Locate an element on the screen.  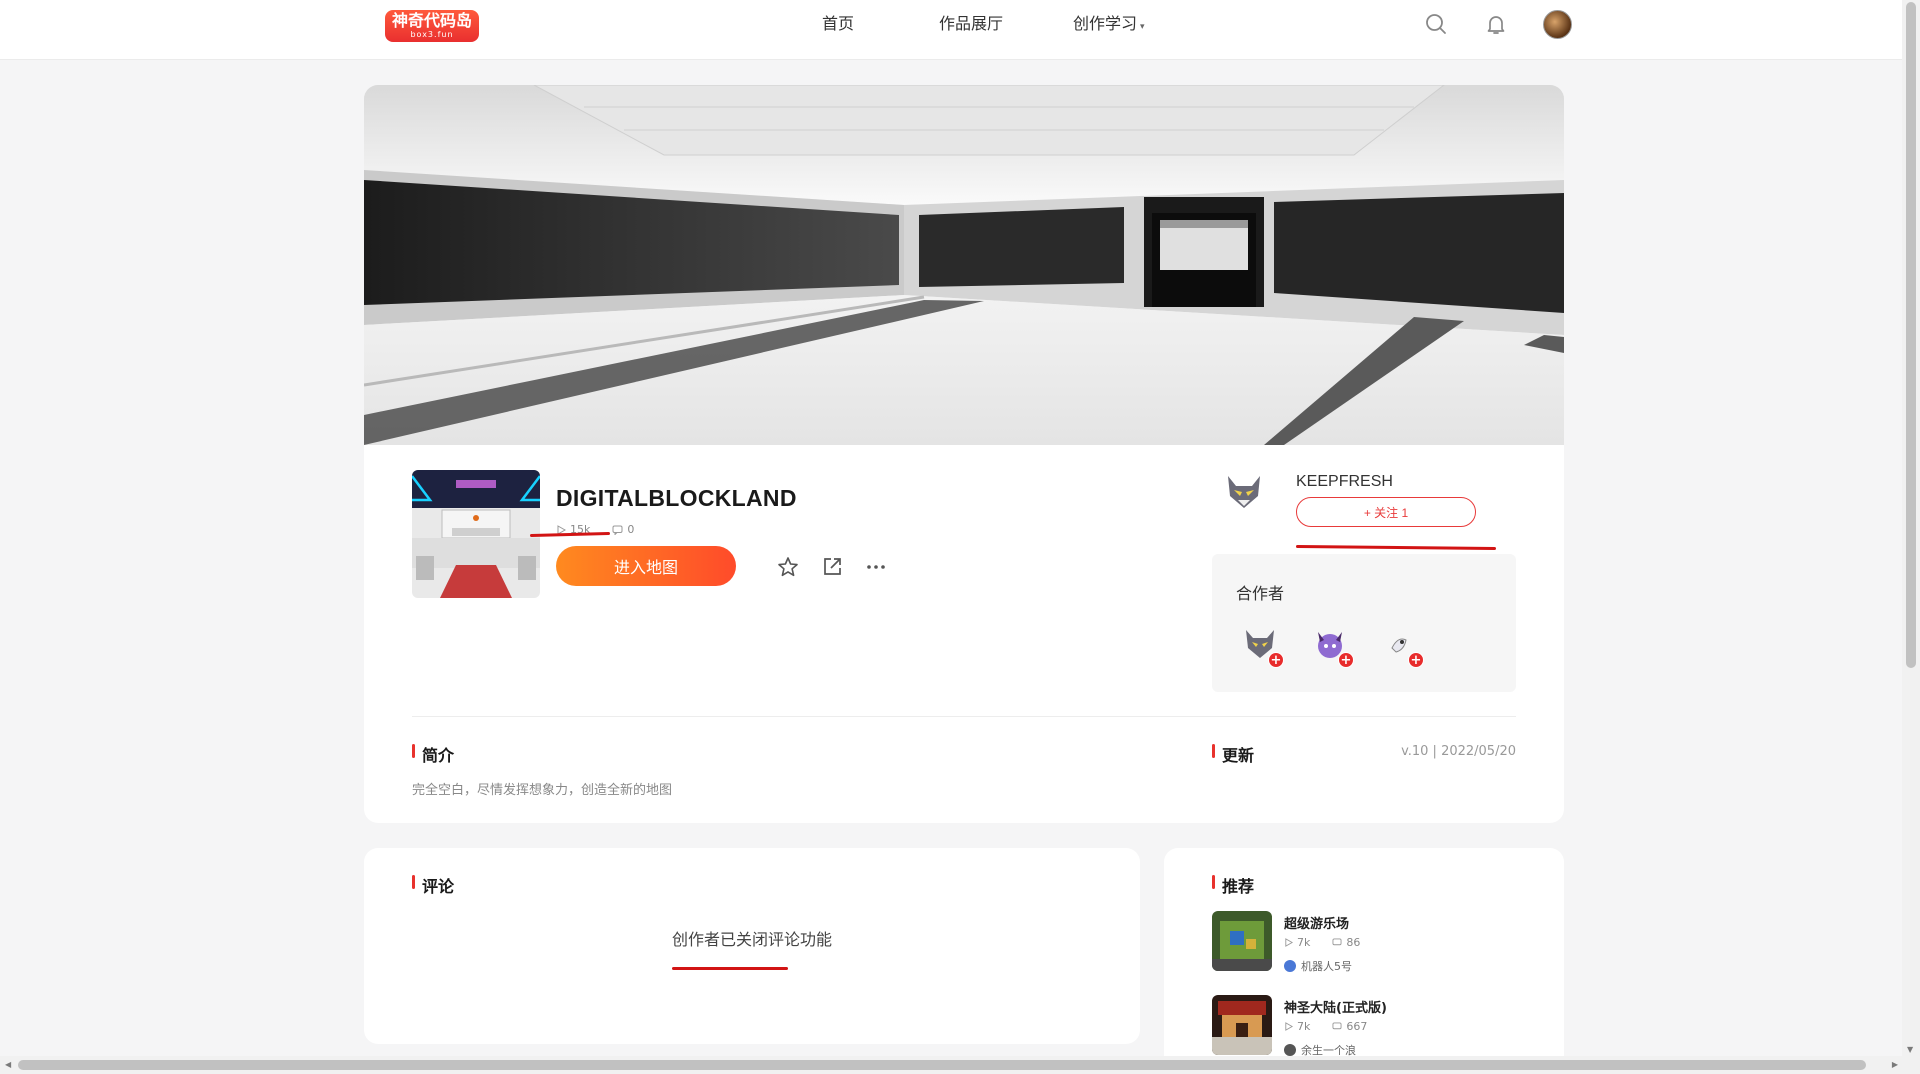
scroll-right-arrow-icon: ▶ is located at coordinates (1895, 1064).